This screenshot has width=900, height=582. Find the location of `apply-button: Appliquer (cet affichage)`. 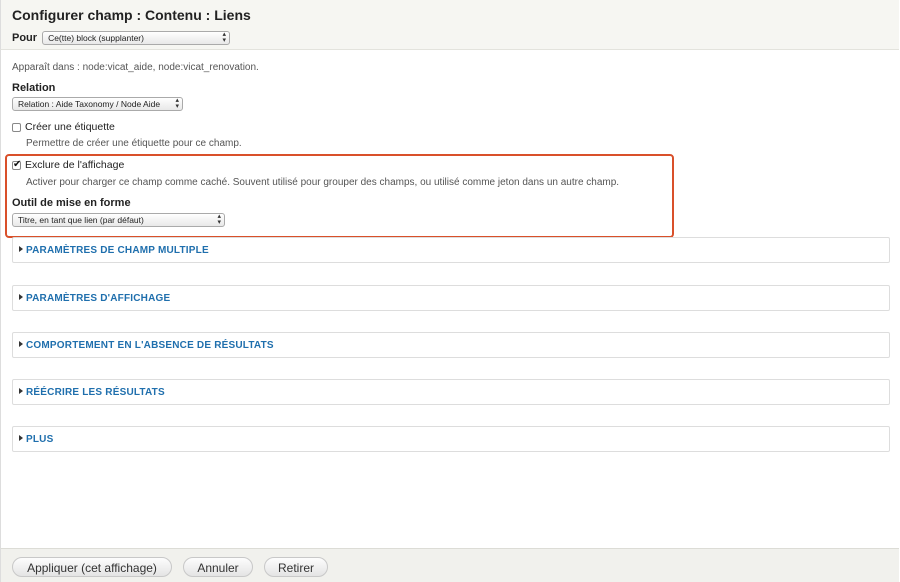

apply-button: Appliquer (cet affichage) is located at coordinates (92, 567).